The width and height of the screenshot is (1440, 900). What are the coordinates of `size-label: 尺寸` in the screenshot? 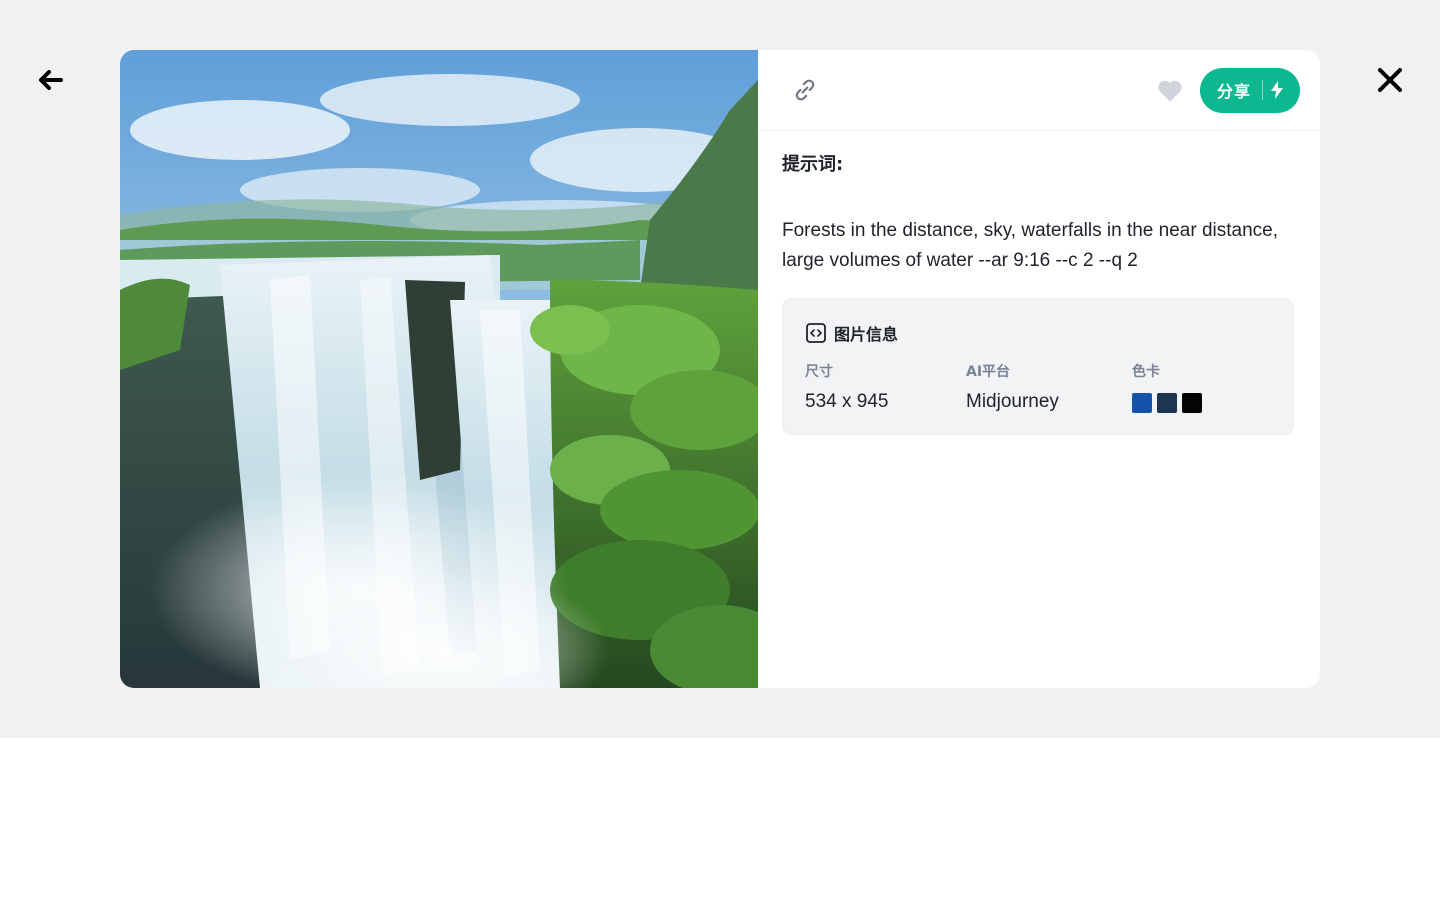 It's located at (819, 372).